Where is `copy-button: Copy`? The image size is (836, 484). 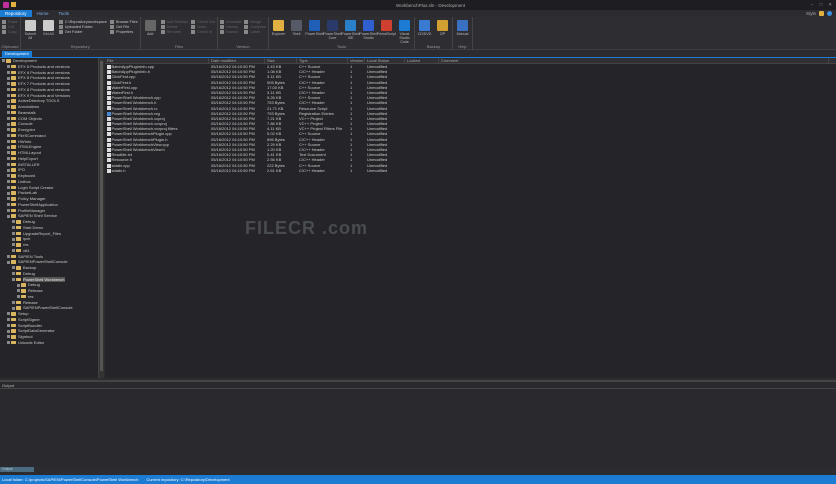 copy-button: Copy is located at coordinates (10, 32).